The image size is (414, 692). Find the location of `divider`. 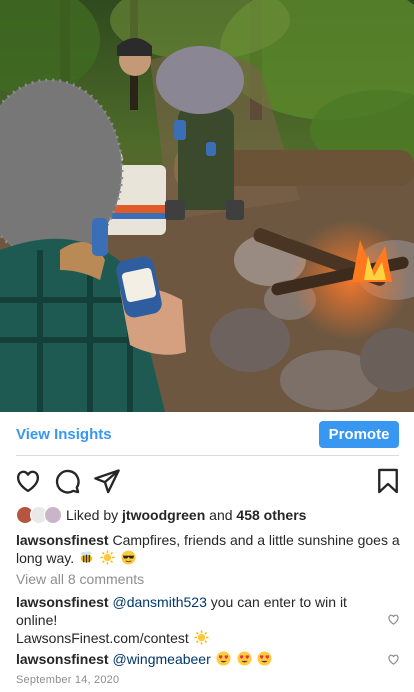

divider is located at coordinates (207, 455).